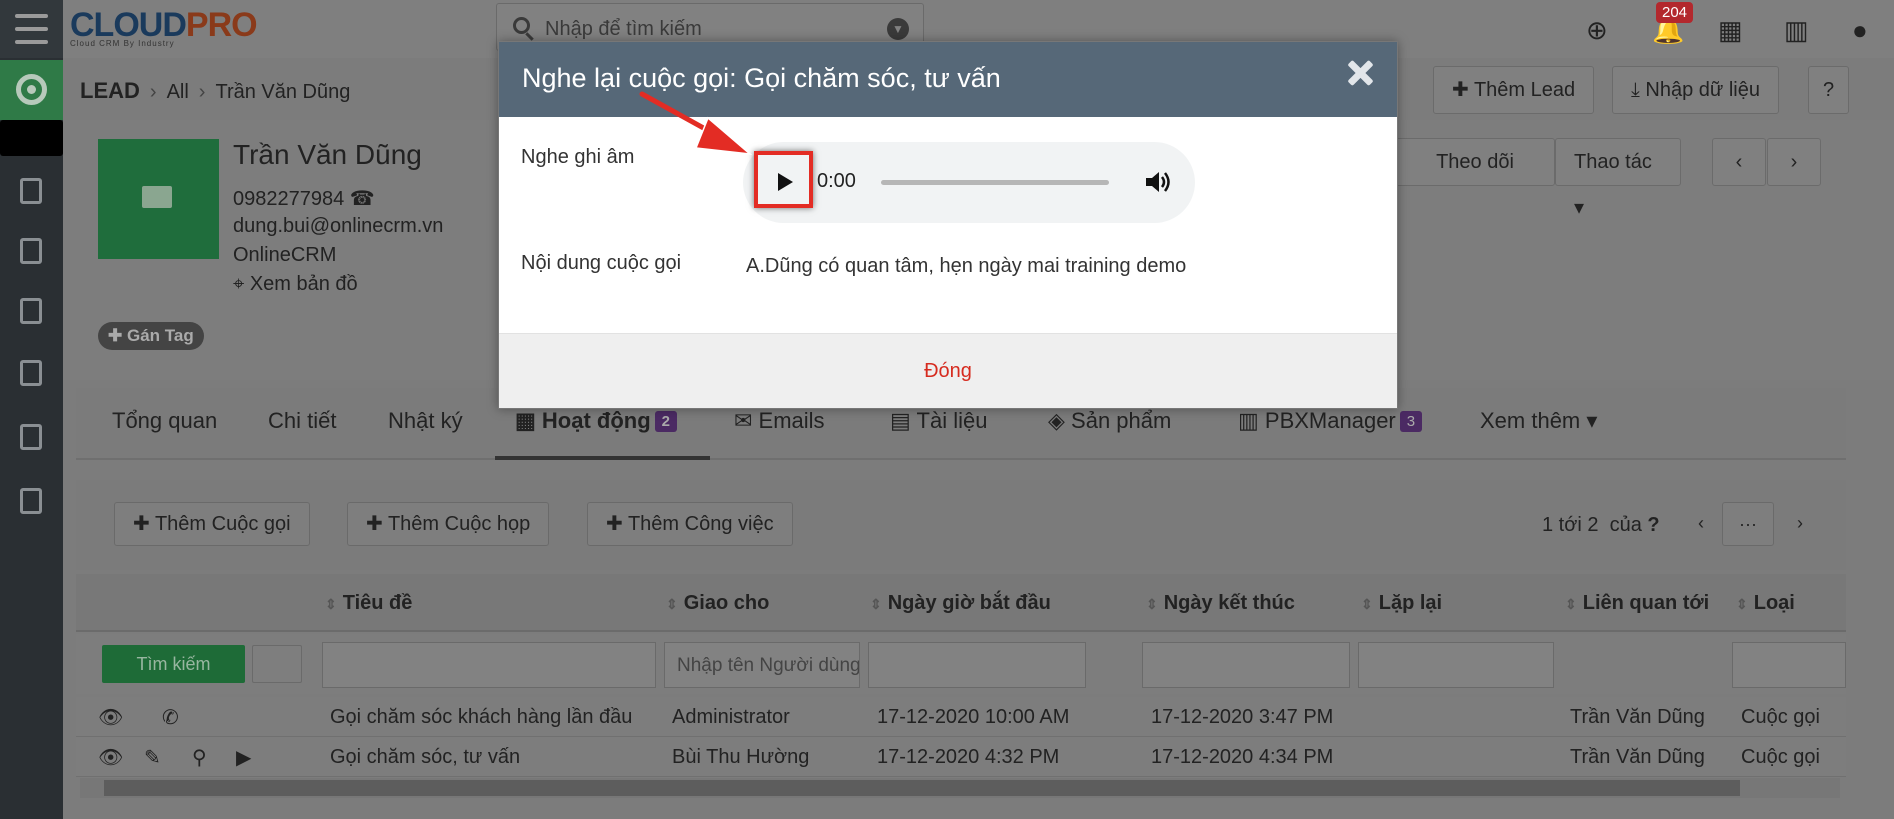 Image resolution: width=1894 pixels, height=819 pixels. I want to click on filter-repeat-input, so click(1456, 665).